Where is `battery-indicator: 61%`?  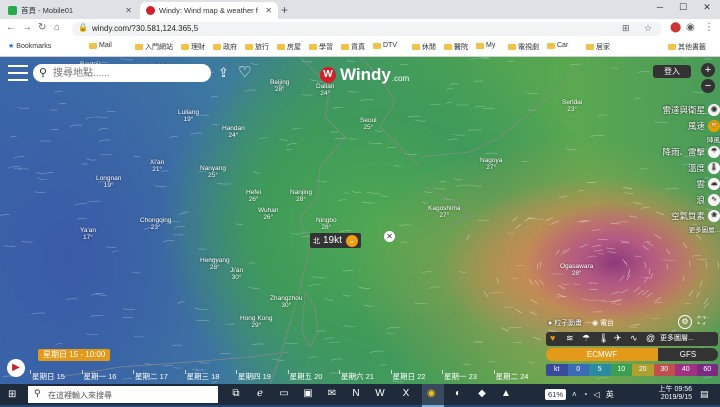 battery-indicator: 61% is located at coordinates (555, 394).